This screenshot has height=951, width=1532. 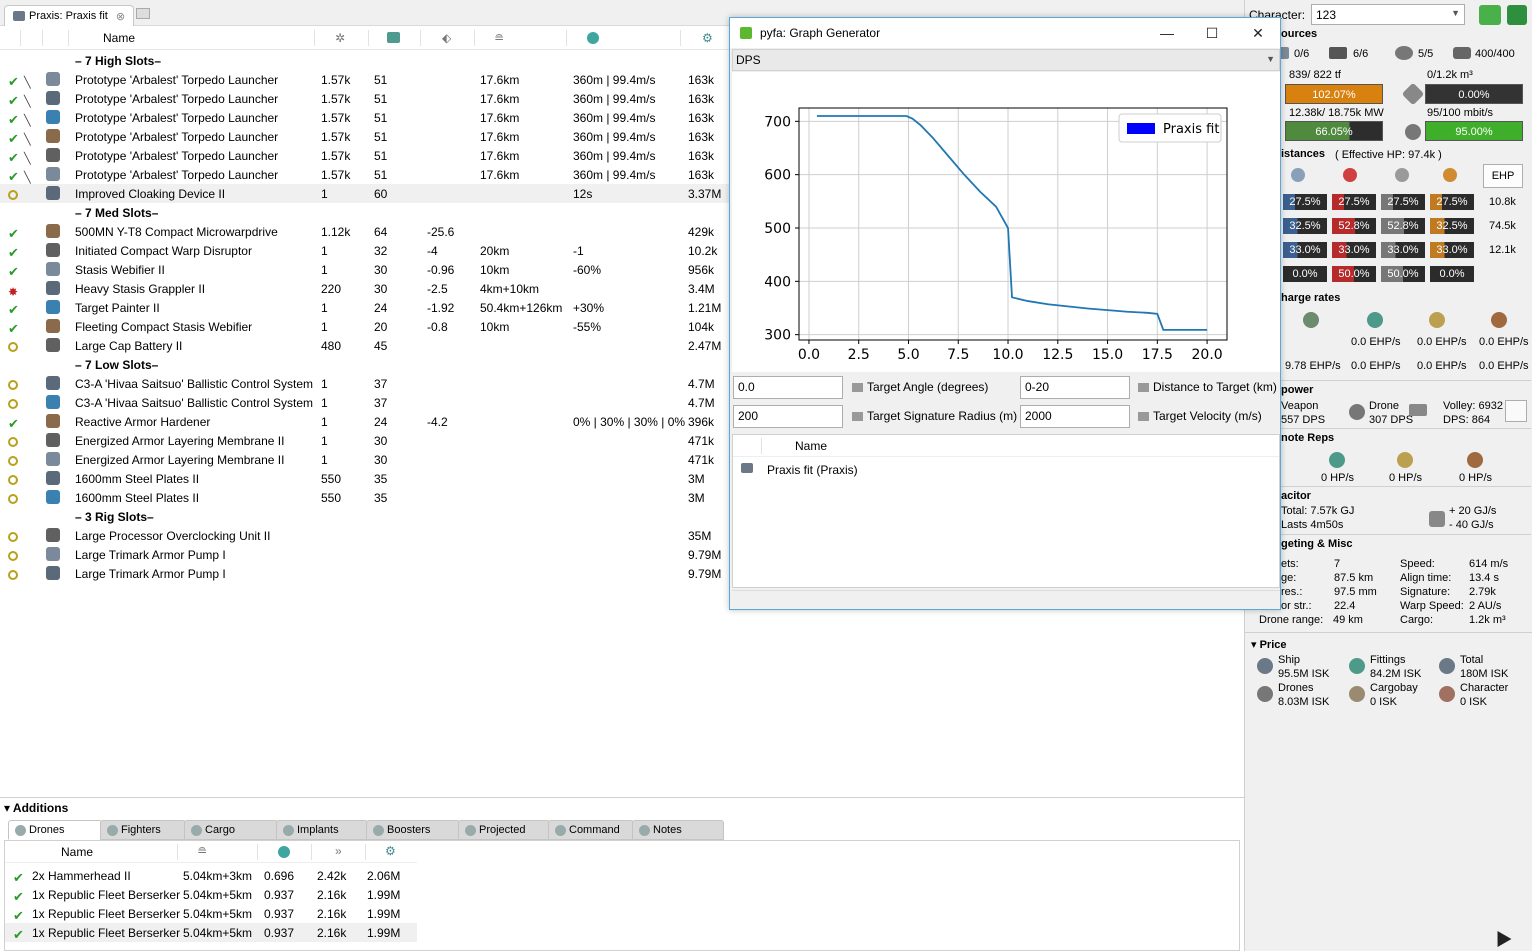 What do you see at coordinates (446, 38) in the screenshot?
I see `capacitor-col-icon: ⬖` at bounding box center [446, 38].